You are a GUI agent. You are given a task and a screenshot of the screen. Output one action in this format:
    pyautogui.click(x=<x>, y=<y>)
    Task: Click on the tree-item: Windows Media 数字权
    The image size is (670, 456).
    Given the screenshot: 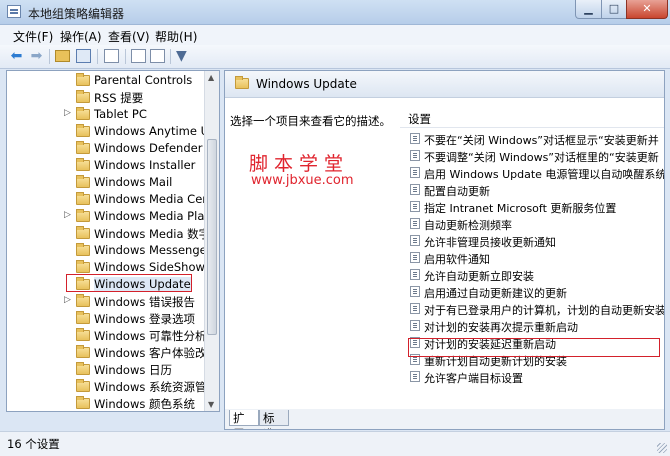 What is the action you would take?
    pyautogui.click(x=113, y=233)
    